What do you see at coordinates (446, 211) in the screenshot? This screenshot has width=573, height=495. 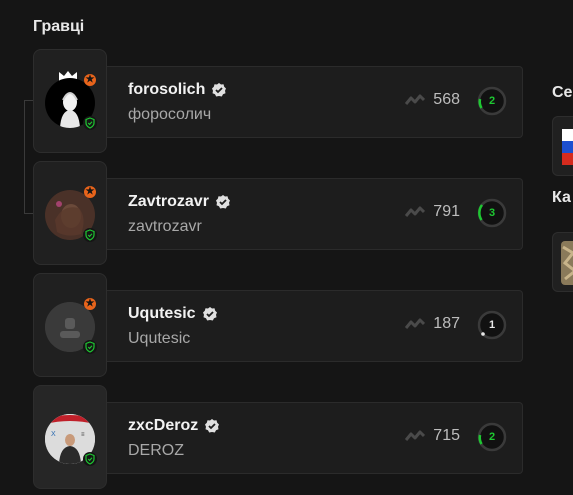 I see `elo-value: 791` at bounding box center [446, 211].